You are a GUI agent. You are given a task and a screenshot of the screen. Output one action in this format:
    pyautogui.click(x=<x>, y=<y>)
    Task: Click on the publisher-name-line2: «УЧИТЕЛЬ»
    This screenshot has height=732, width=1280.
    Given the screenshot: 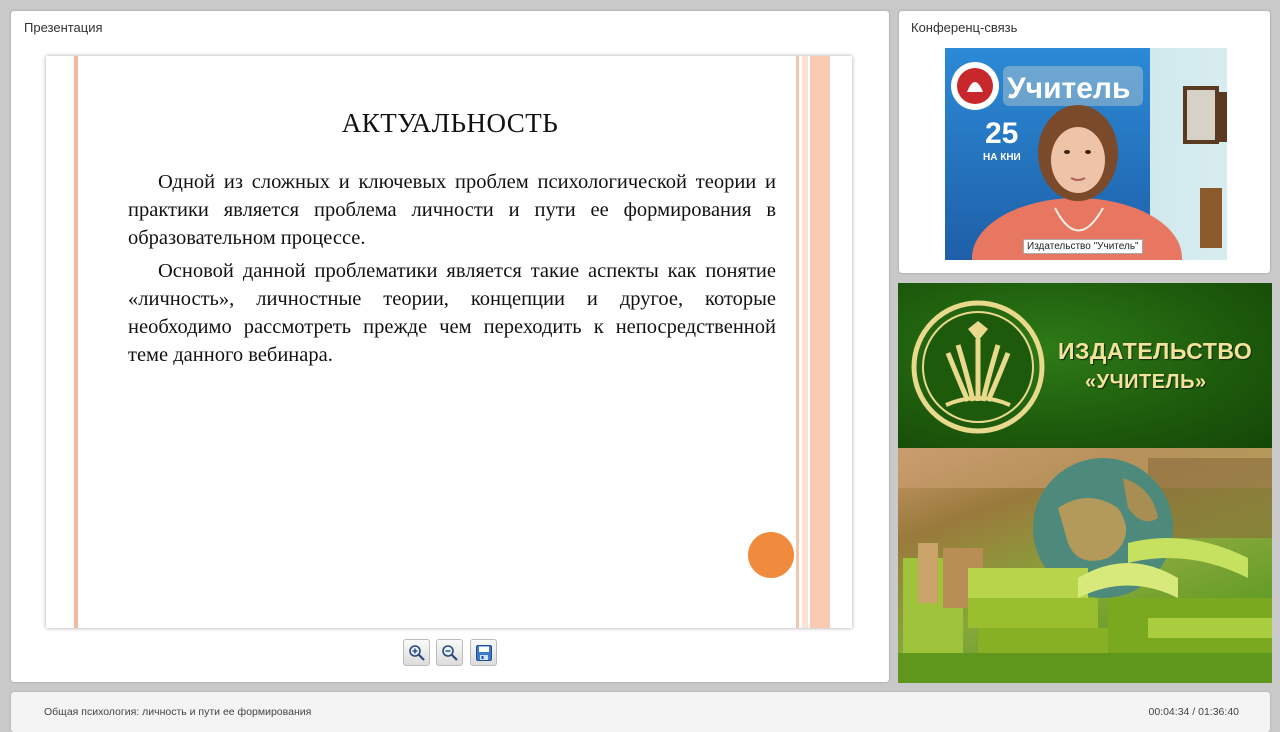 What is the action you would take?
    pyautogui.click(x=1146, y=382)
    